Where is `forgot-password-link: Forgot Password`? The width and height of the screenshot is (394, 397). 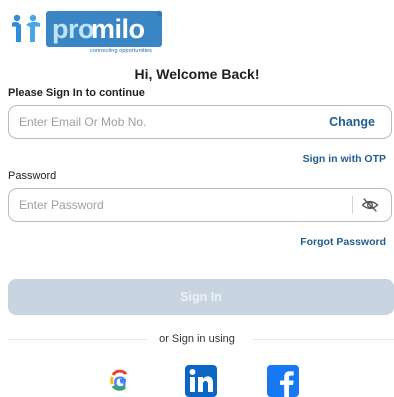 forgot-password-link: Forgot Password is located at coordinates (343, 242).